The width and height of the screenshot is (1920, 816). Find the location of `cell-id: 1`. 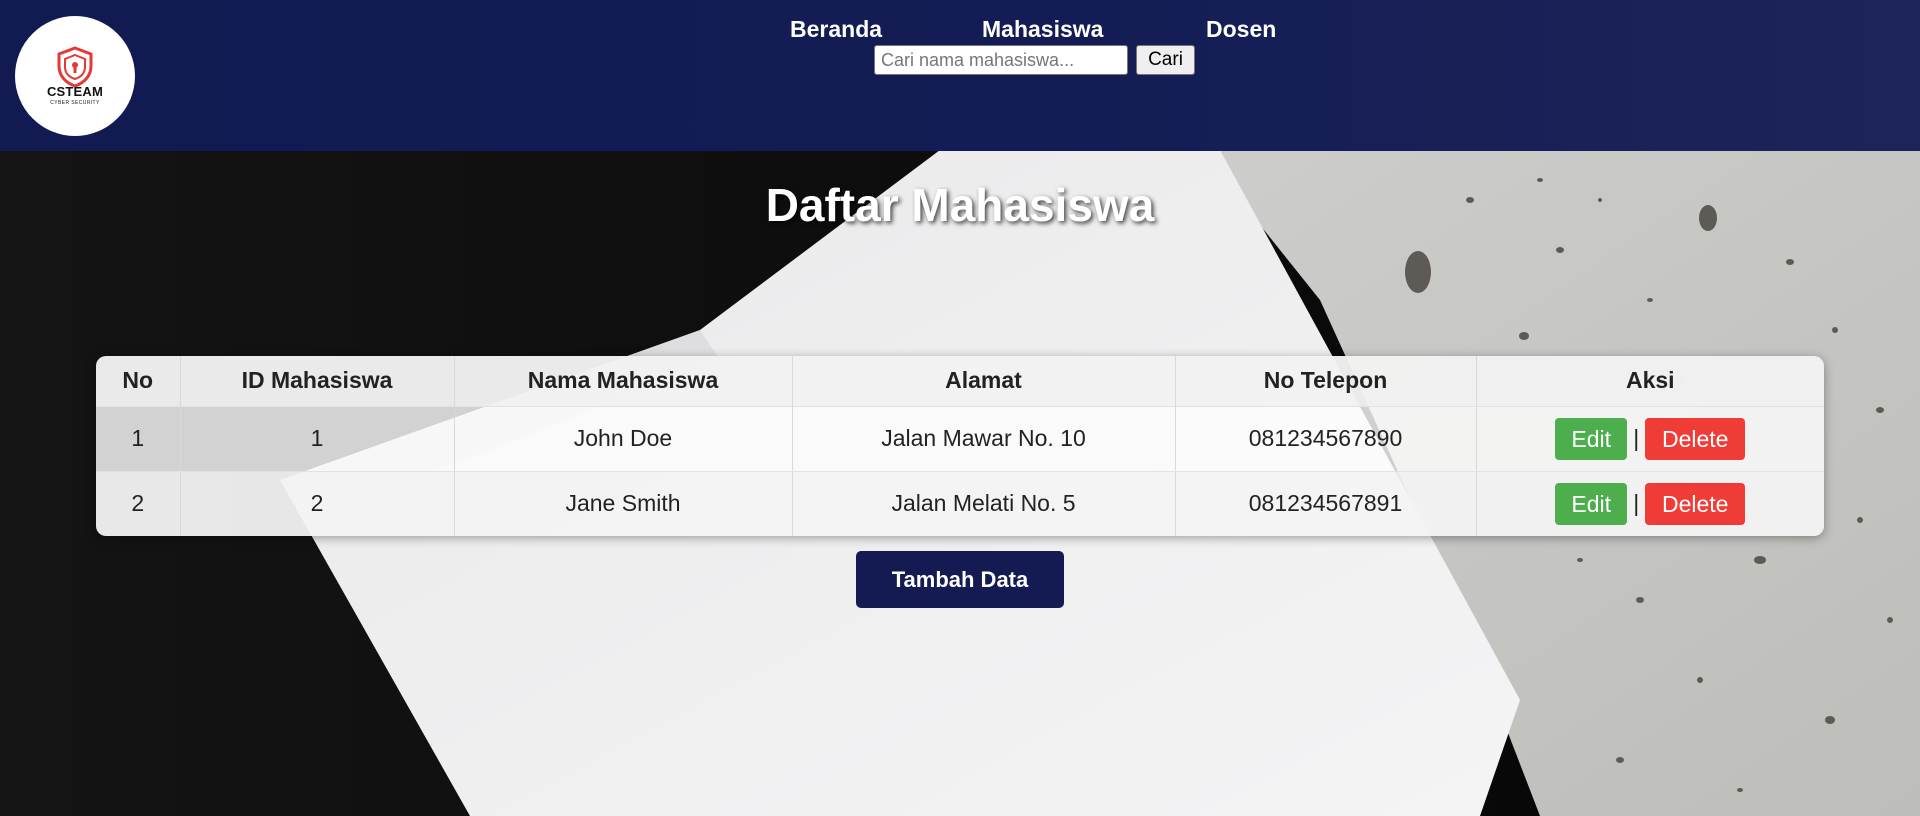

cell-id: 1 is located at coordinates (317, 439).